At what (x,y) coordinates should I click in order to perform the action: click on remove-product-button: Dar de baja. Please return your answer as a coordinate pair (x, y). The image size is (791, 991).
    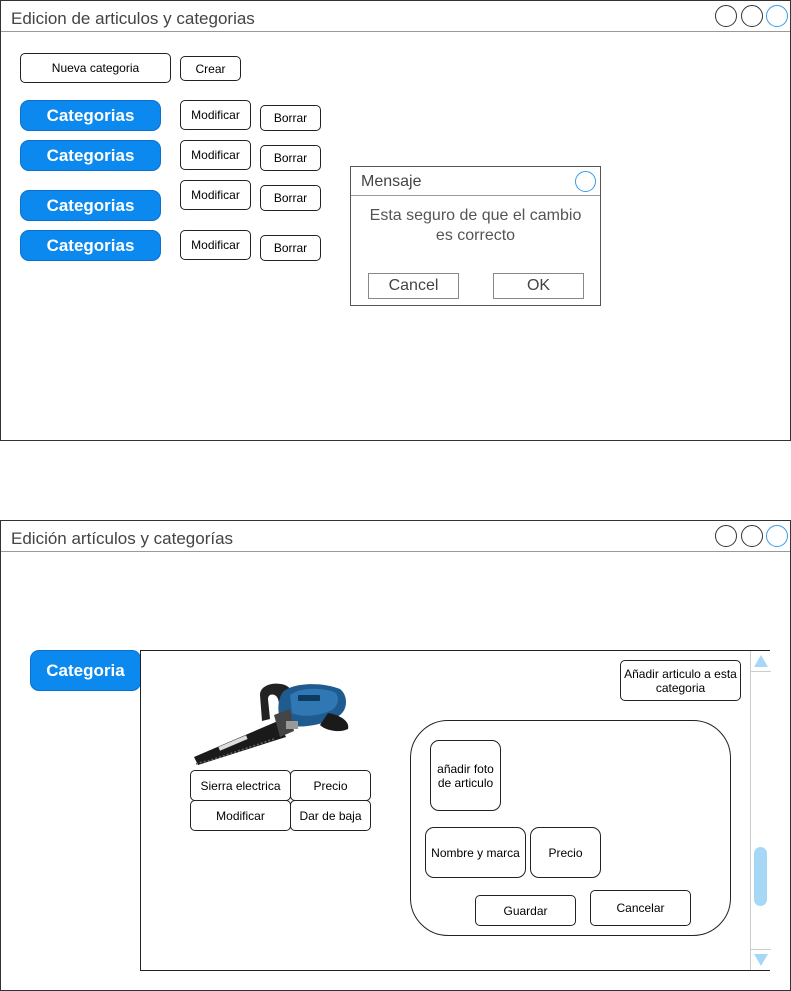
    Looking at the image, I should click on (330, 815).